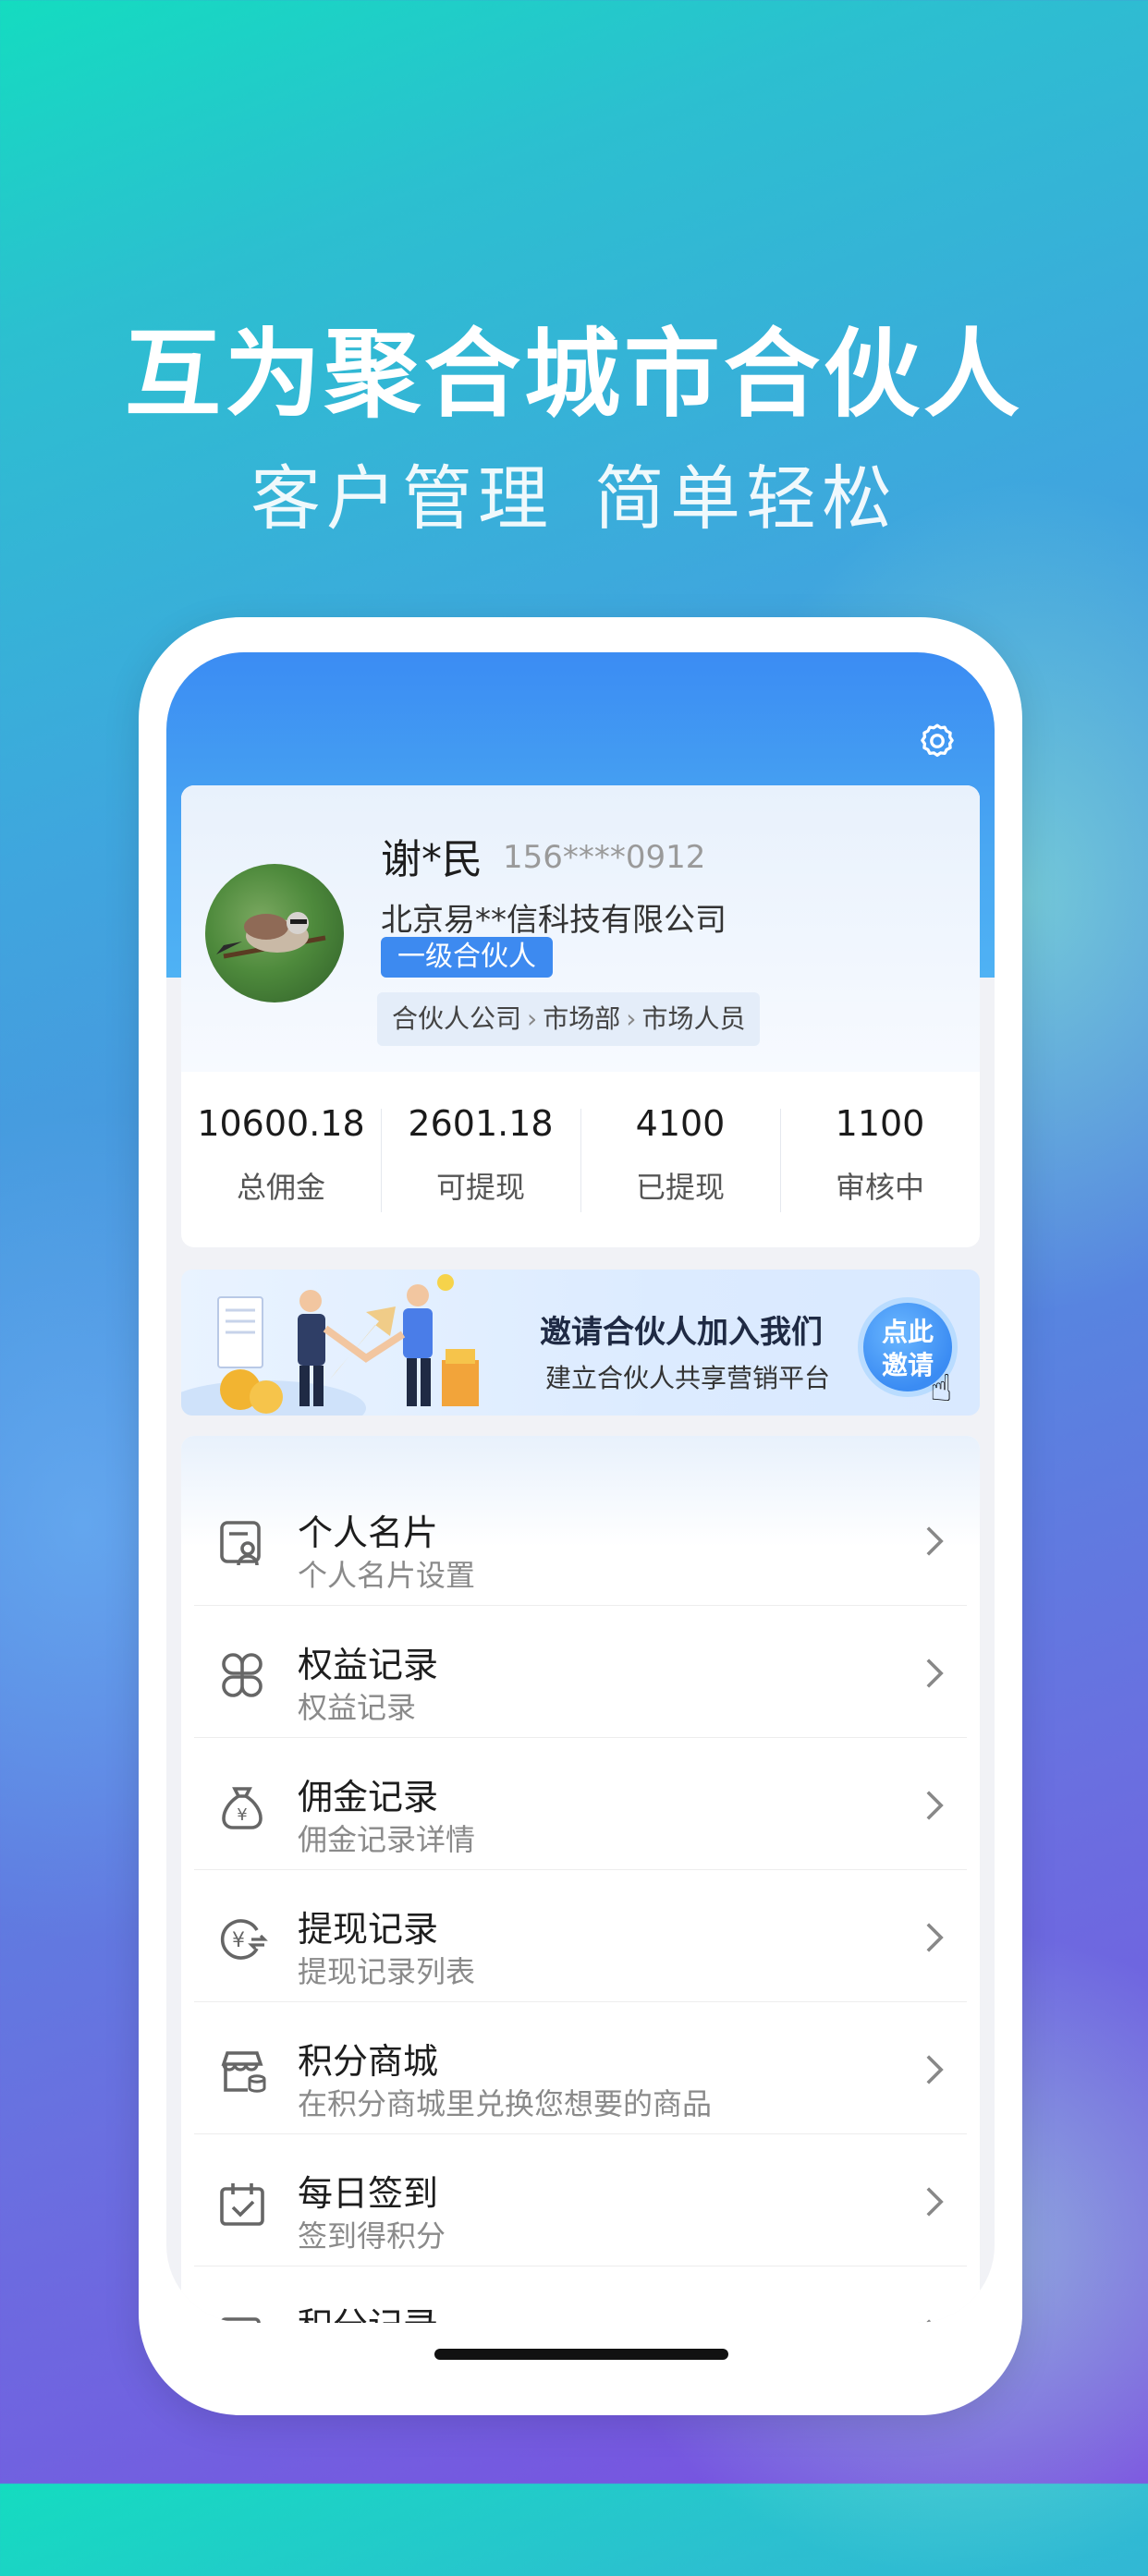  What do you see at coordinates (682, 1332) in the screenshot?
I see `banner-title: 邀请合伙人加入我们` at bounding box center [682, 1332].